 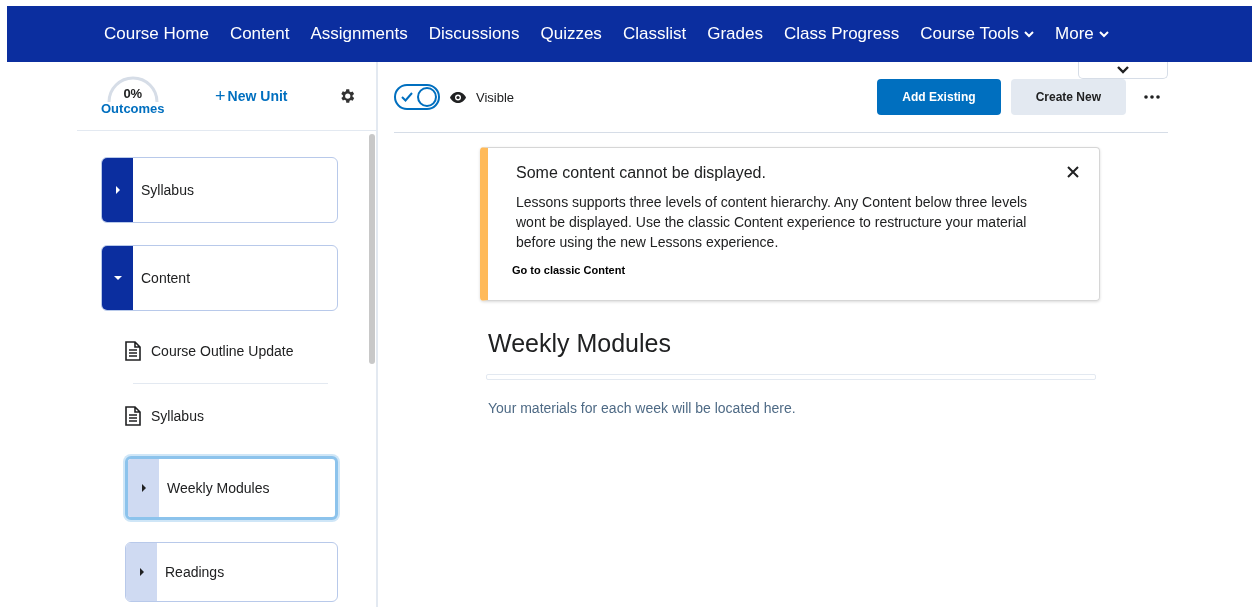 I want to click on alert-message: Lessons supports three levels of content hierarchy. Any Content below three levels wont be displayed. Use the classic Content experience to restructure your material before using the new Lessons experience., so click(x=772, y=222).